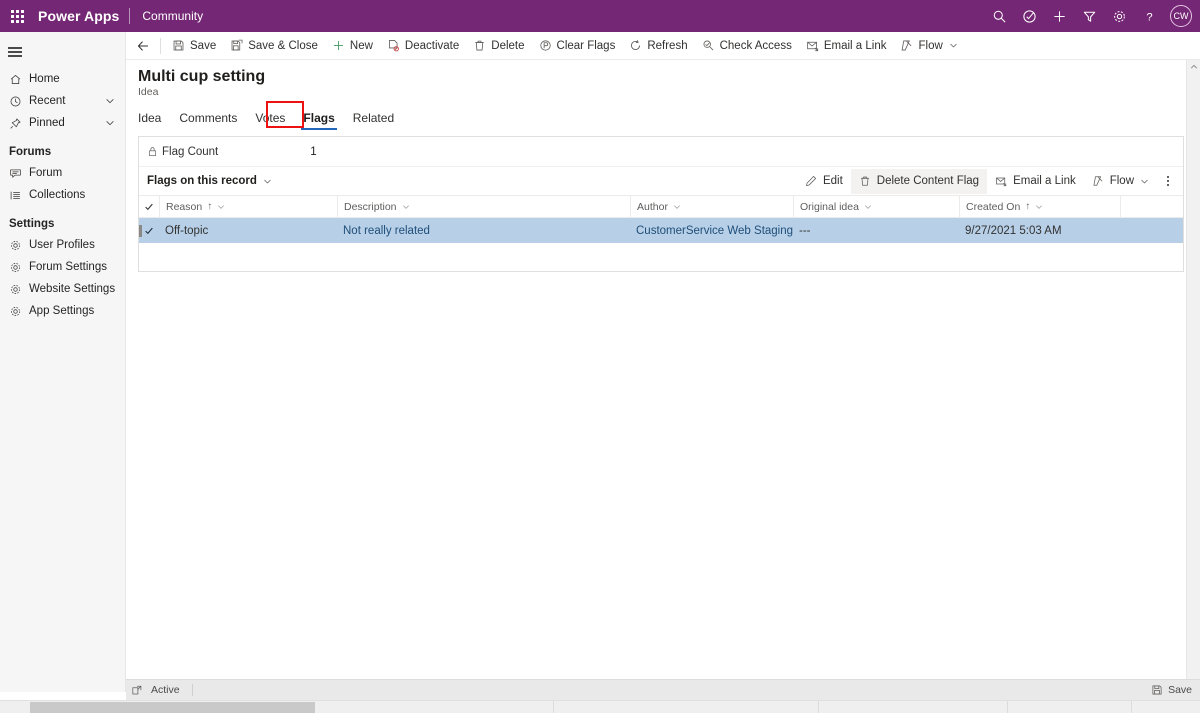  I want to click on action-label: Flow, so click(1121, 181).